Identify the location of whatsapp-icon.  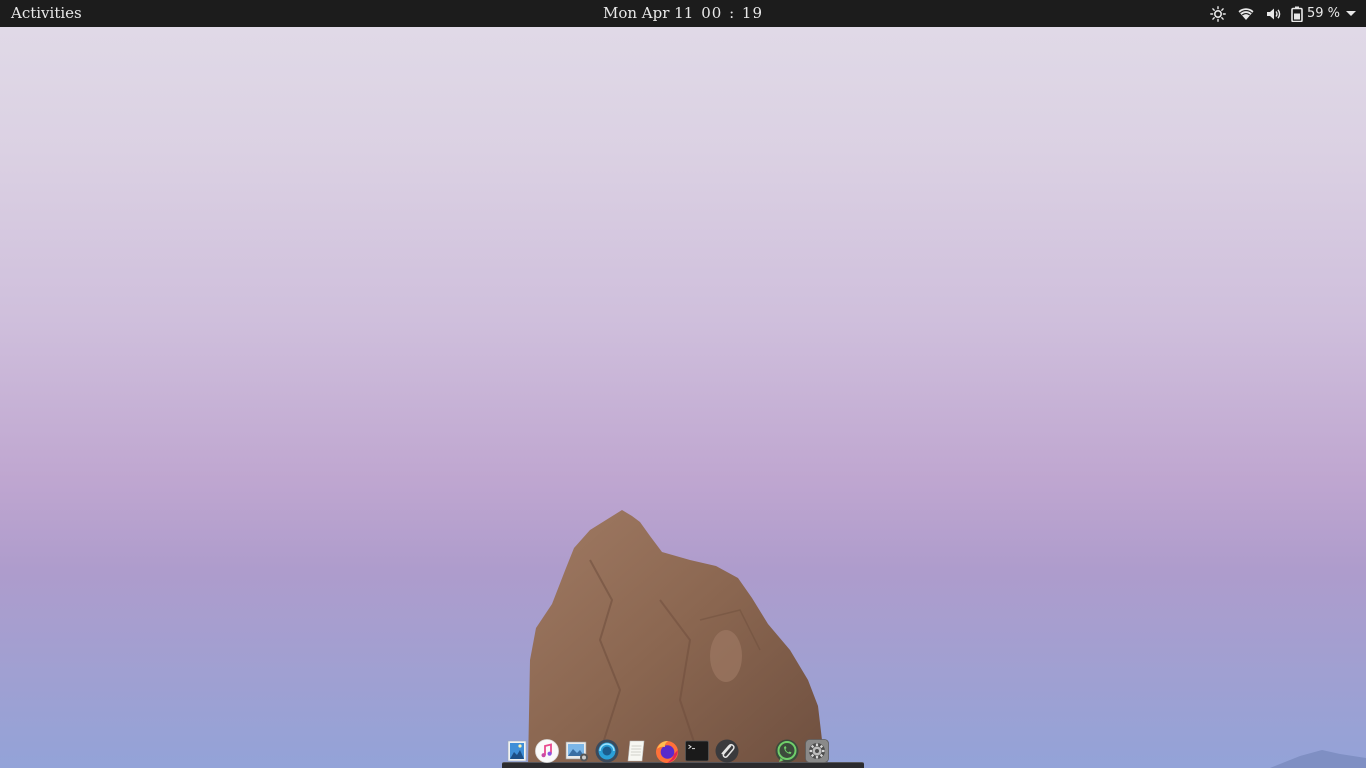
(787, 751).